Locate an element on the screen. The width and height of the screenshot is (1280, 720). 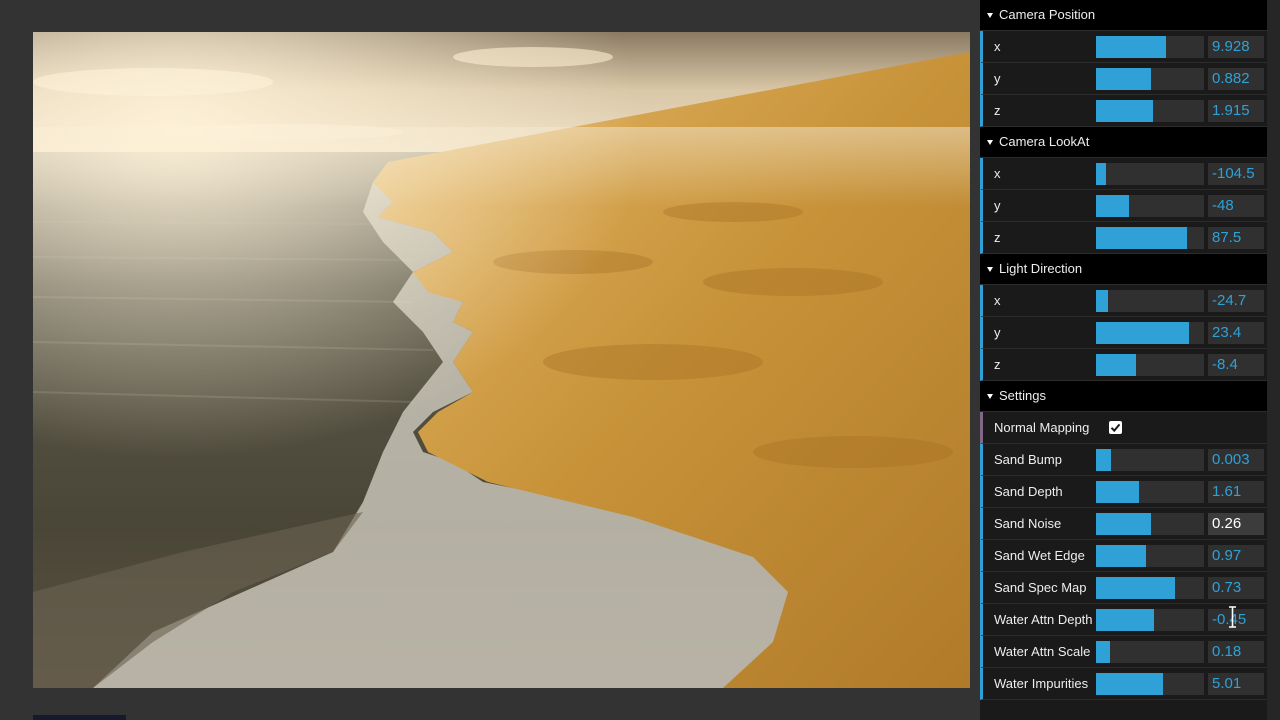
number-input-x: -24.7 is located at coordinates (1236, 301).